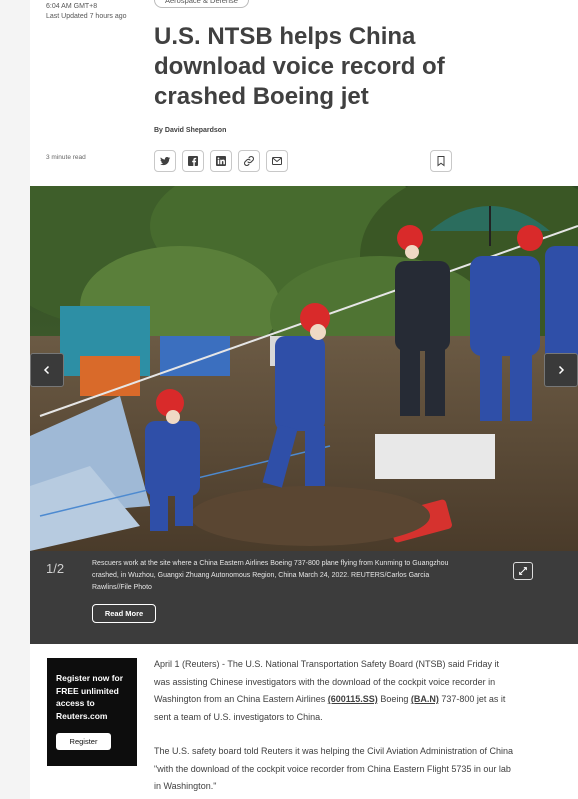 The image size is (578, 799). I want to click on share-email-button, so click(277, 161).